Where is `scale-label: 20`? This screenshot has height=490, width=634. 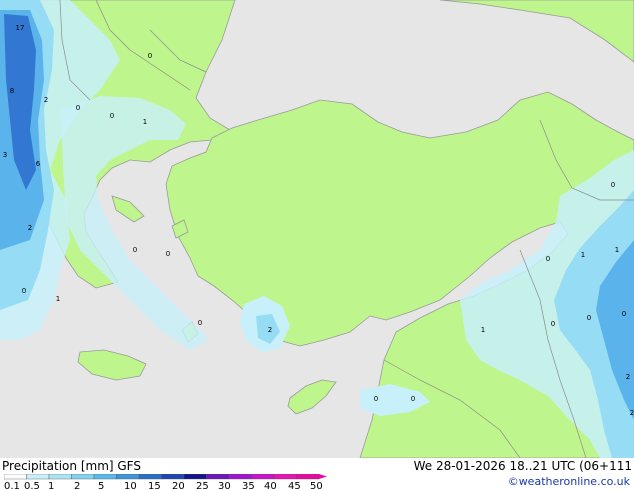
scale-label: 20 is located at coordinates (178, 485).